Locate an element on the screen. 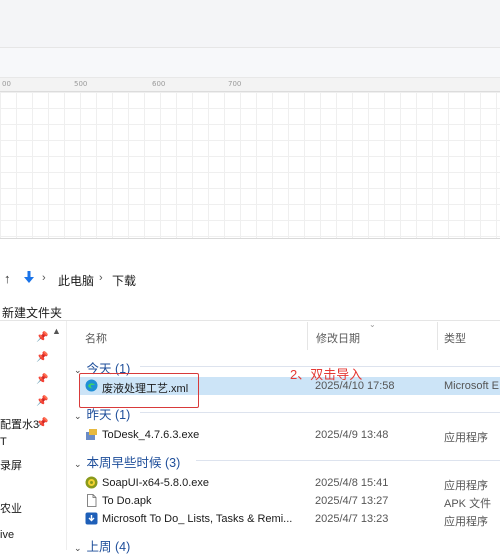 This screenshot has height=555, width=500. ruler-mark: 500 is located at coordinates (81, 84).